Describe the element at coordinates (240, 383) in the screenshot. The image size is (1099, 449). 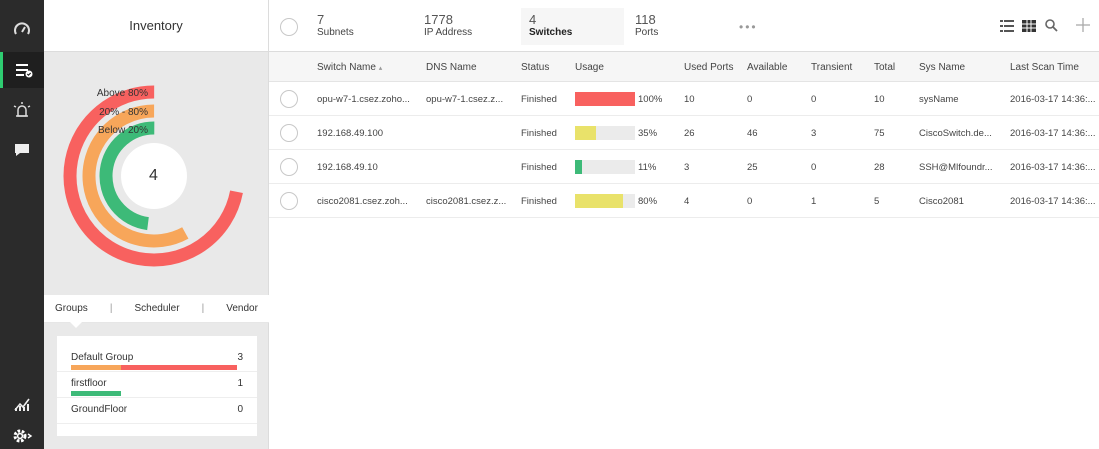
I see `group-count: 1` at that location.